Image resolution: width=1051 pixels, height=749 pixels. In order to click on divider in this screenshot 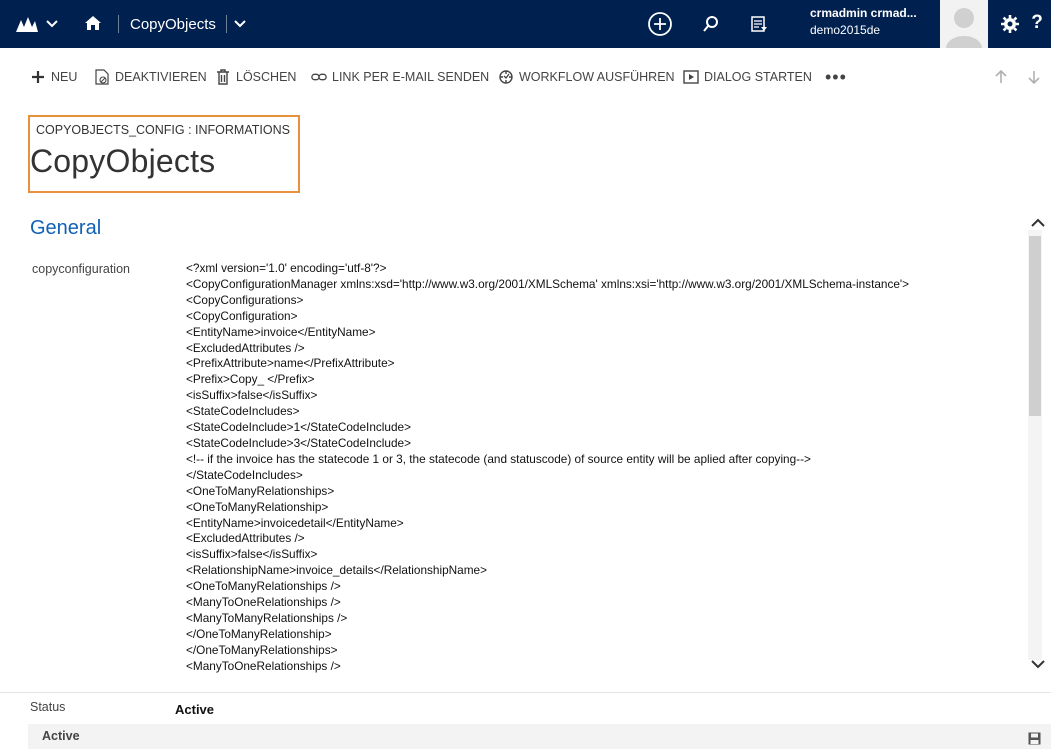, I will do `click(525, 692)`.